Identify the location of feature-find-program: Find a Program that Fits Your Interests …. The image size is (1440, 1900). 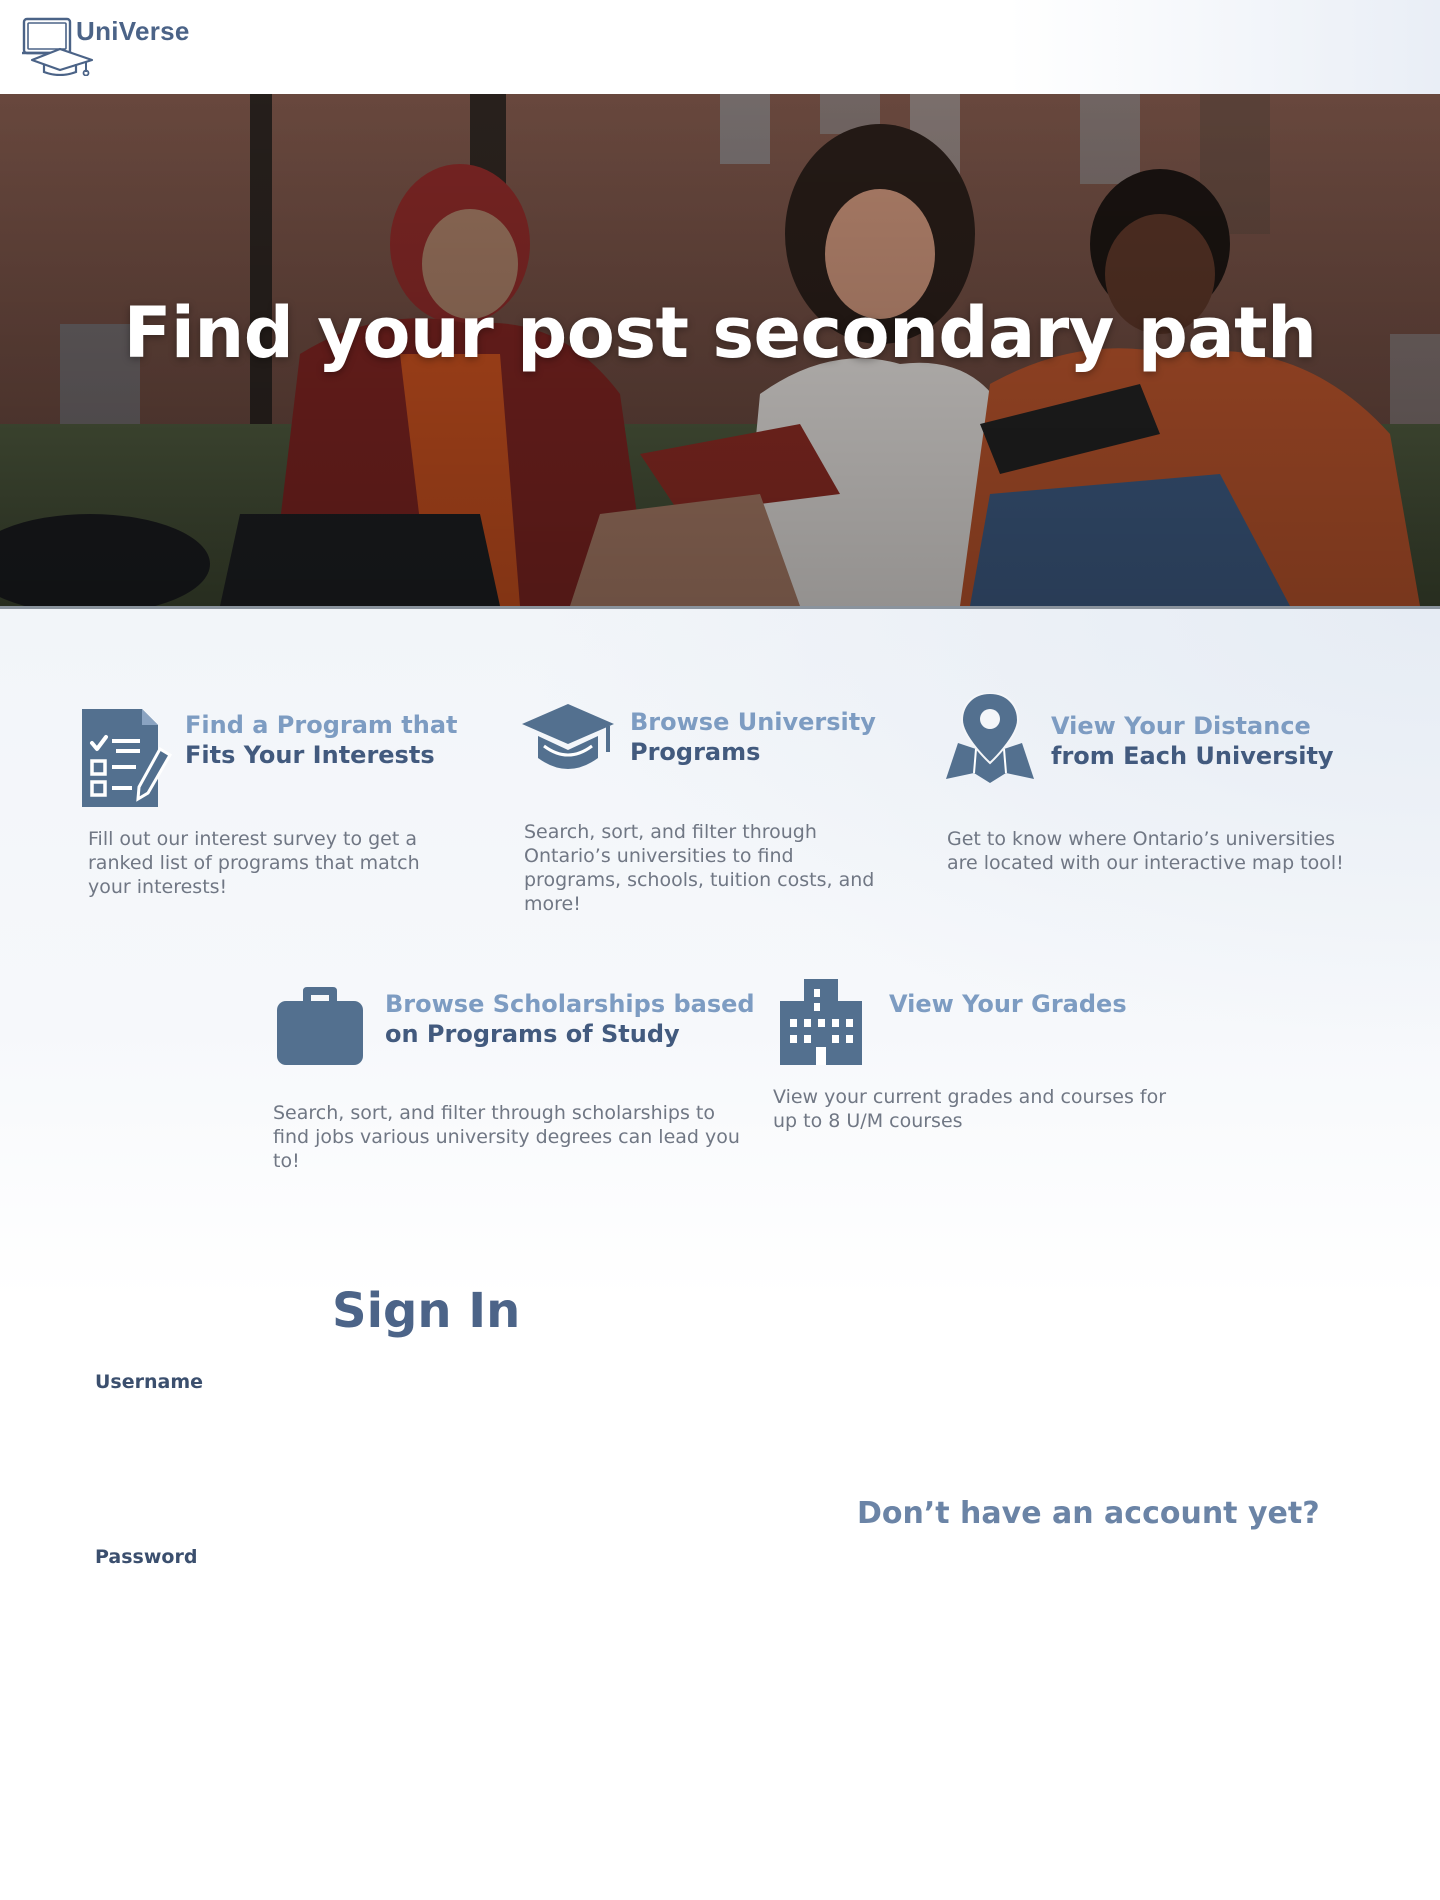
(235, 753).